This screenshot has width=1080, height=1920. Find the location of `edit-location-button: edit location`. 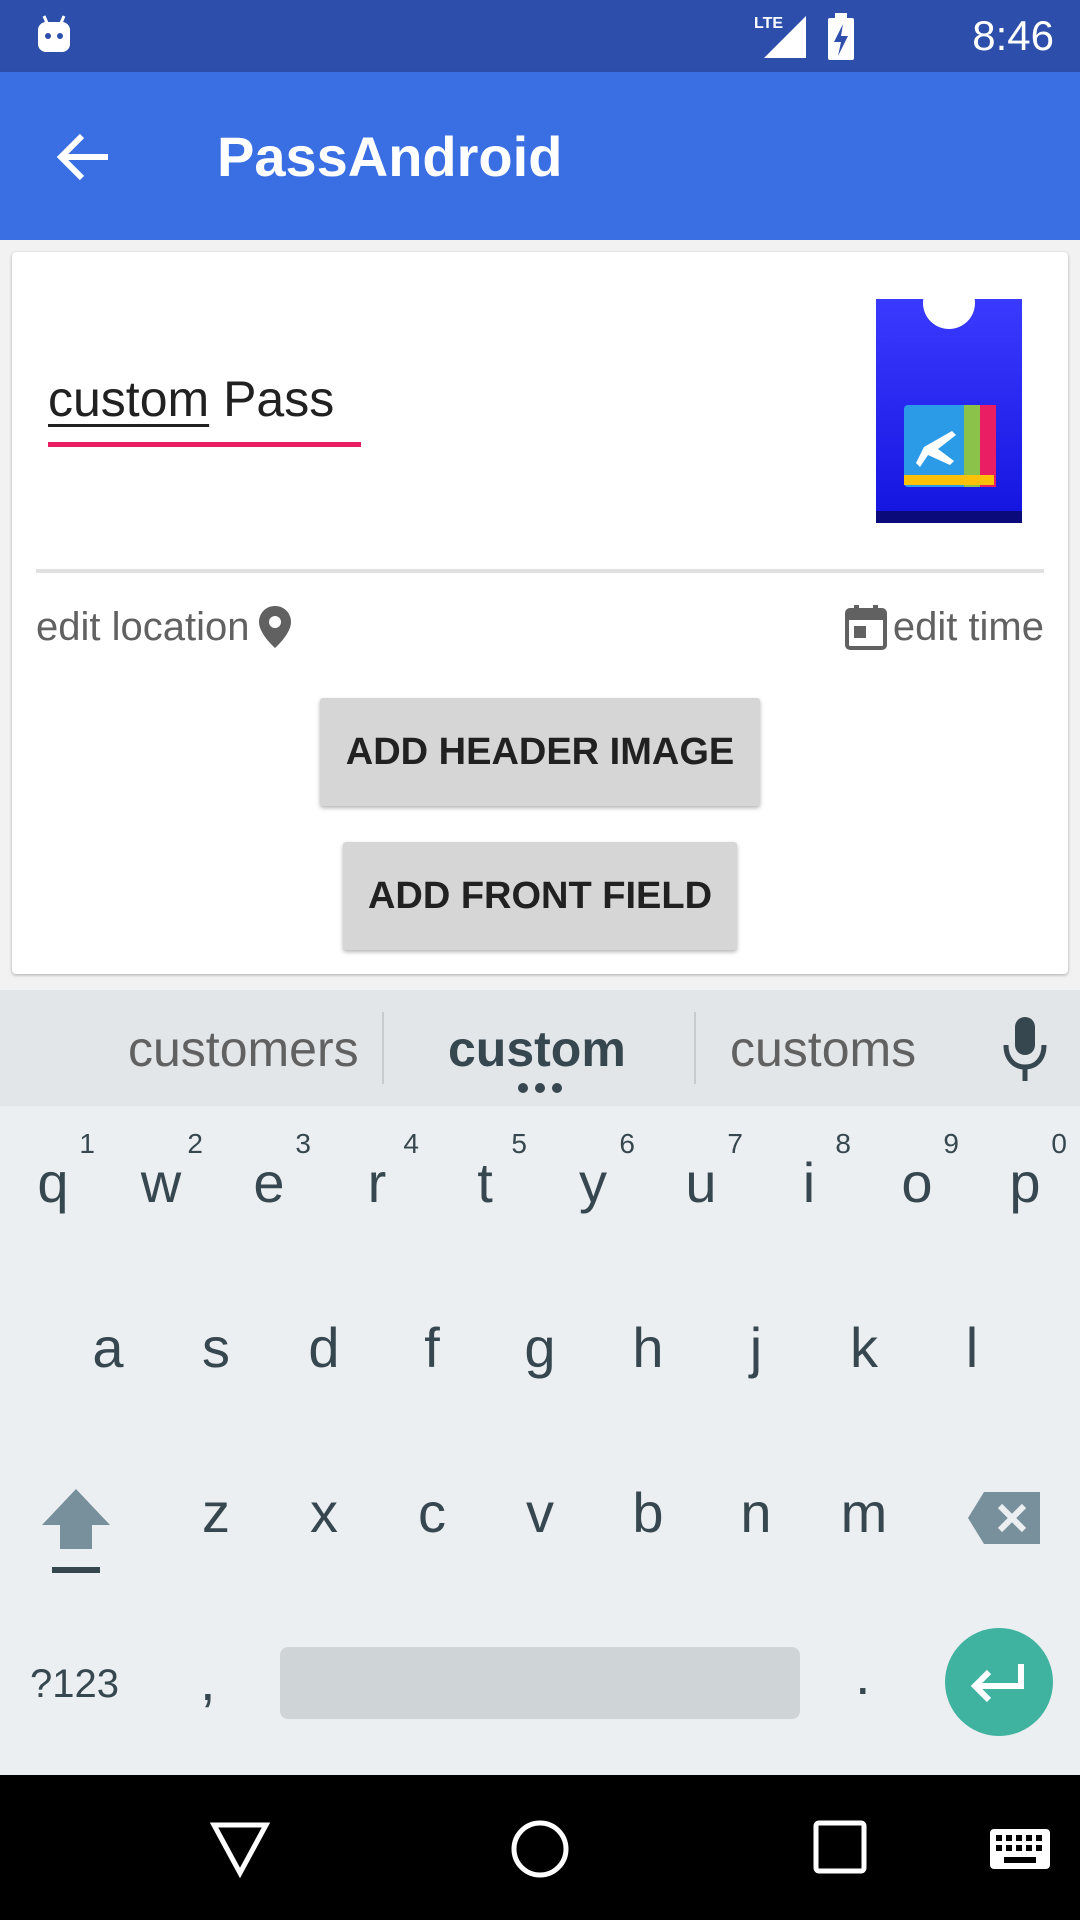

edit-location-button: edit location is located at coordinates (164, 627).